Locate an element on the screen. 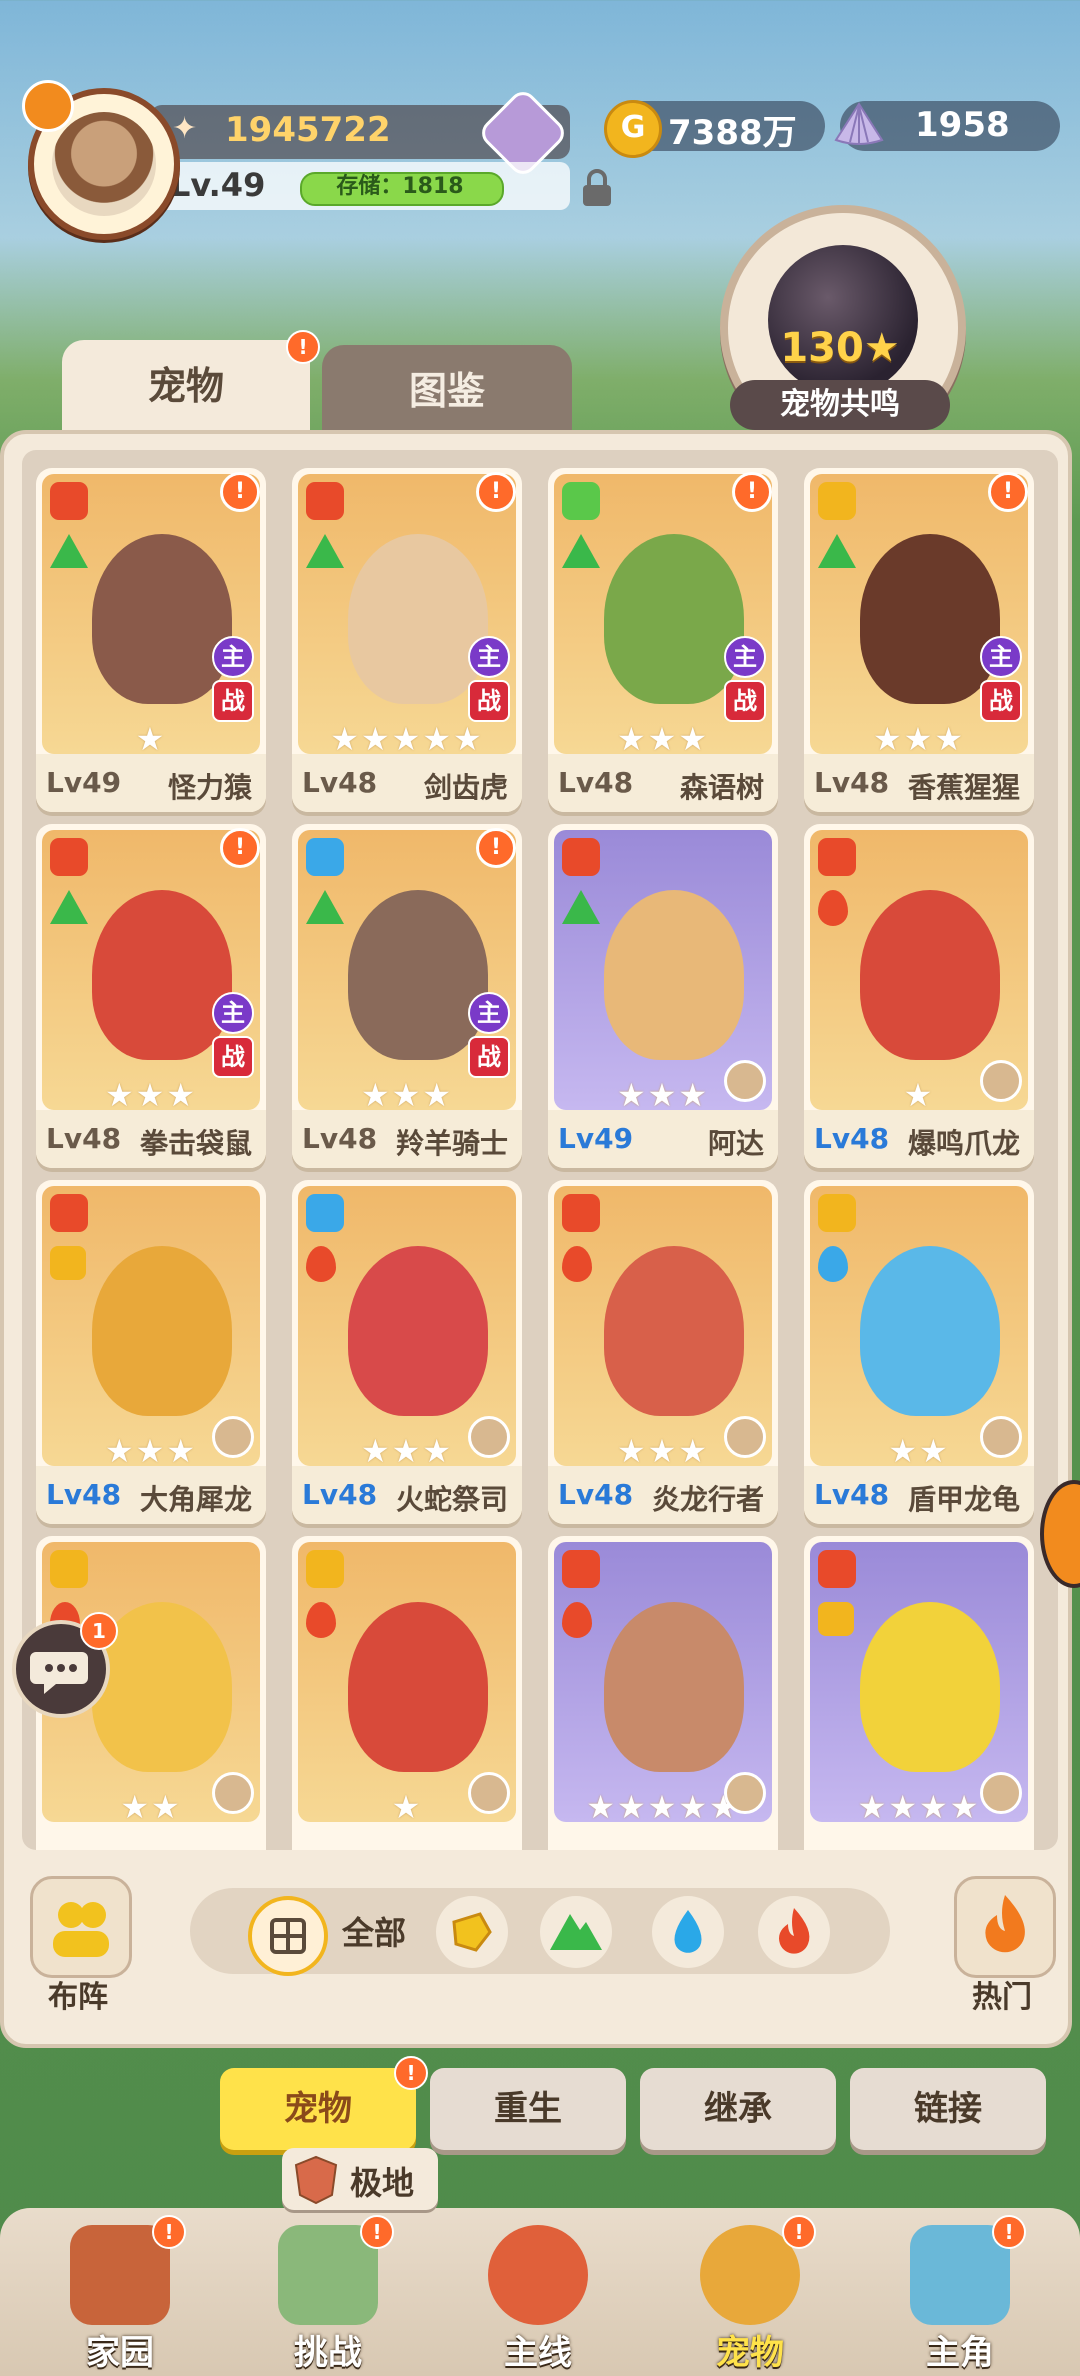  pet-card: ★★★! 主战 Lv48 拳击袋鼠 is located at coordinates (151, 996).